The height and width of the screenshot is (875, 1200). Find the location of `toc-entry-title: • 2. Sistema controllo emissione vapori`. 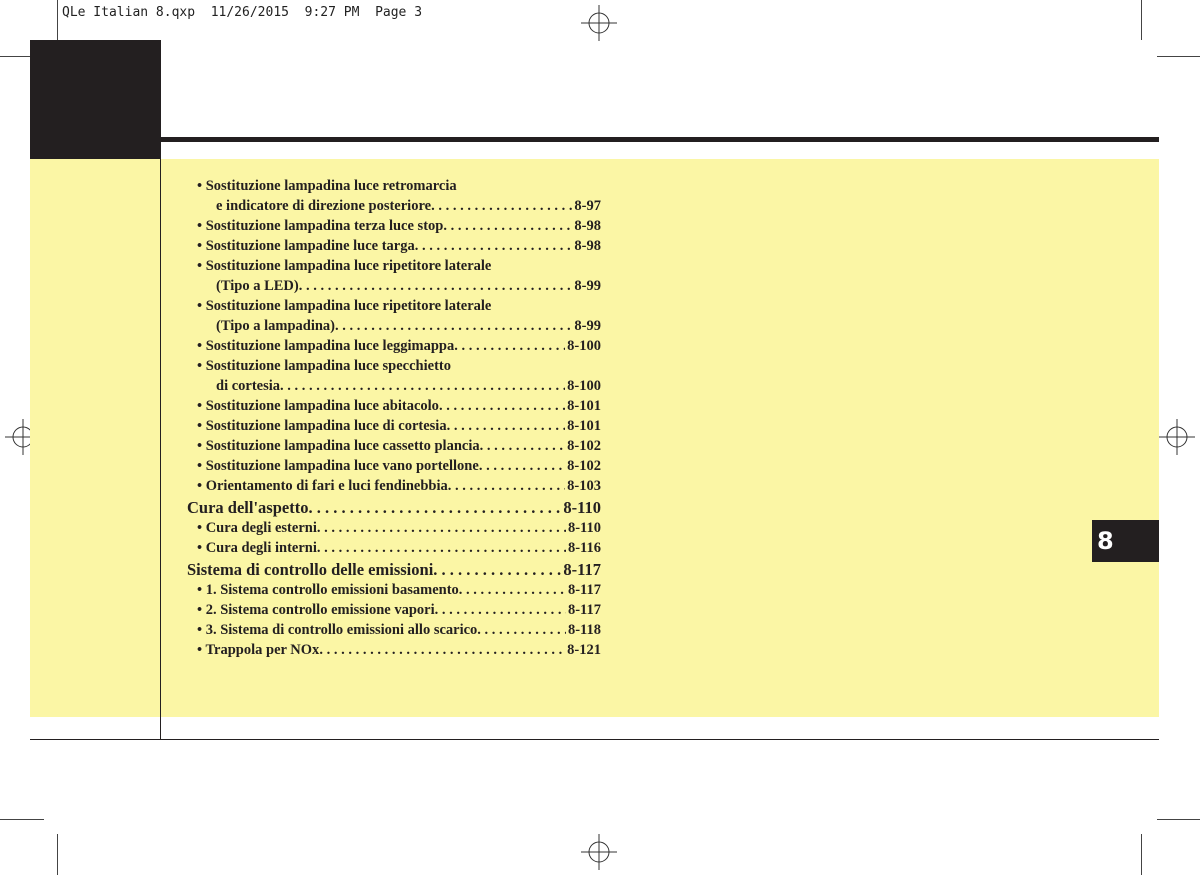

toc-entry-title: • 2. Sistema controllo emissione vapori is located at coordinates (316, 610).